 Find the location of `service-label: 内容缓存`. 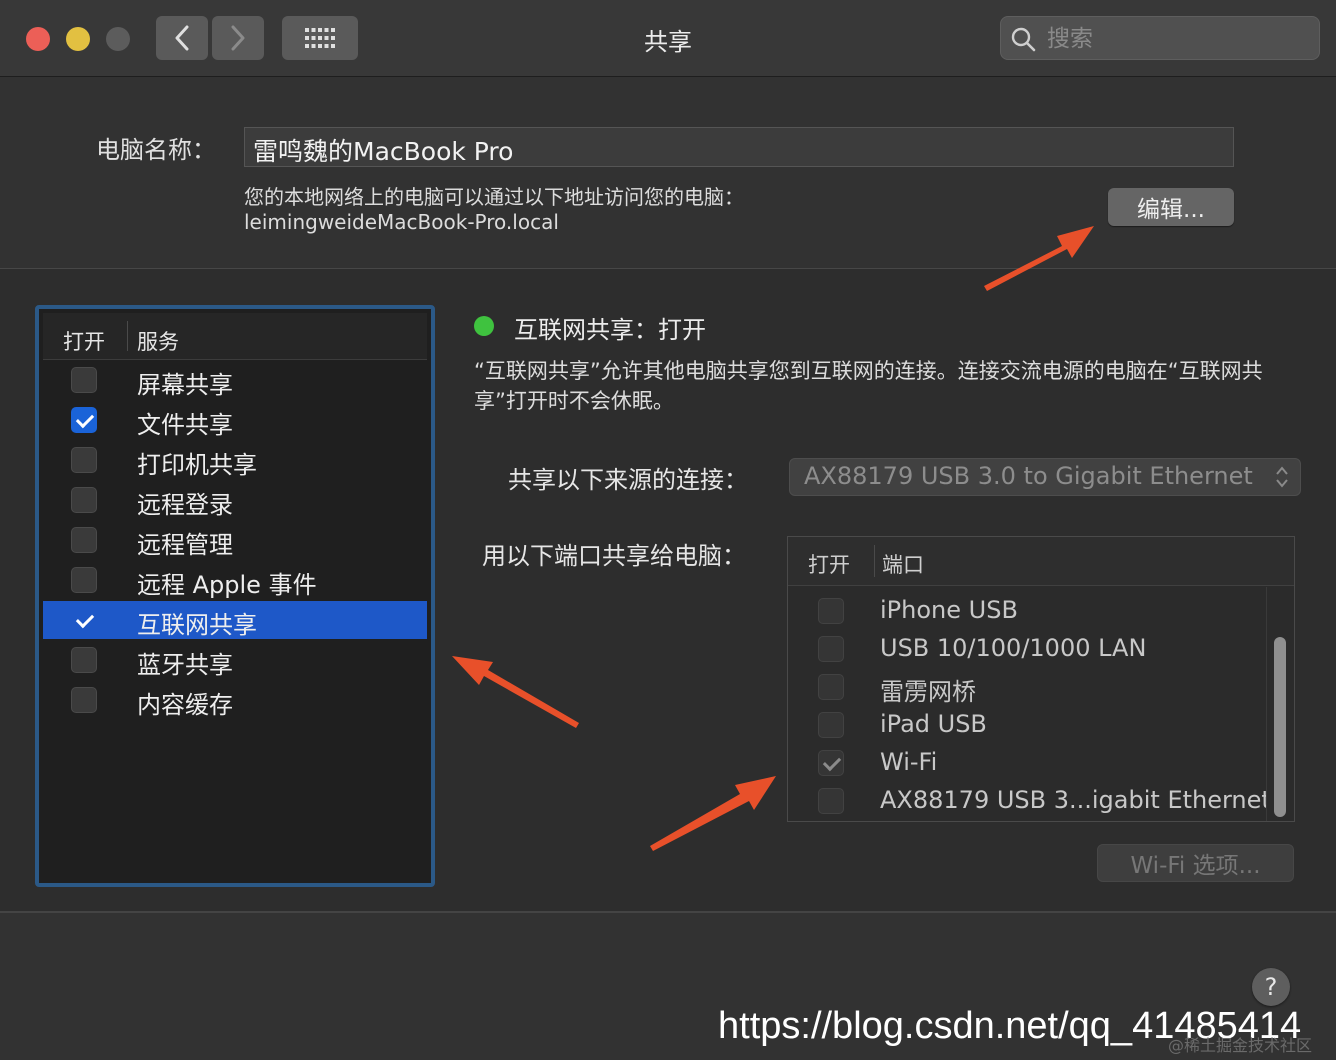

service-label: 内容缓存 is located at coordinates (185, 705).